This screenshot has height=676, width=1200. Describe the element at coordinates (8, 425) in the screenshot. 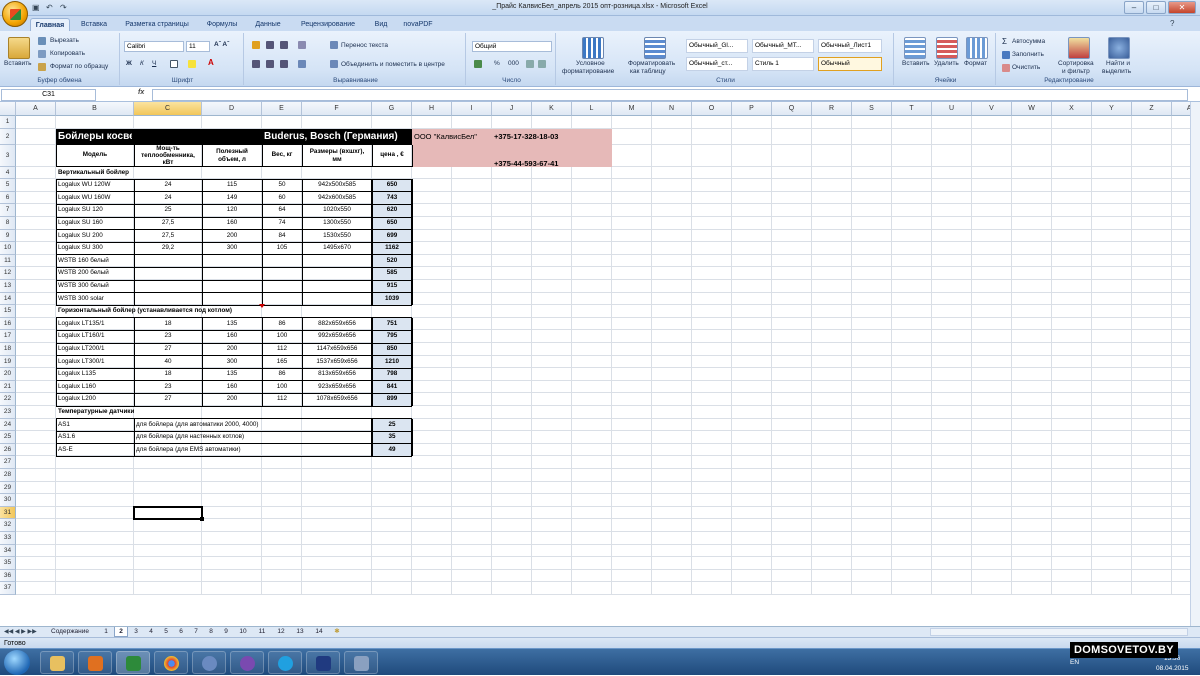

I see `row-header: 24` at that location.